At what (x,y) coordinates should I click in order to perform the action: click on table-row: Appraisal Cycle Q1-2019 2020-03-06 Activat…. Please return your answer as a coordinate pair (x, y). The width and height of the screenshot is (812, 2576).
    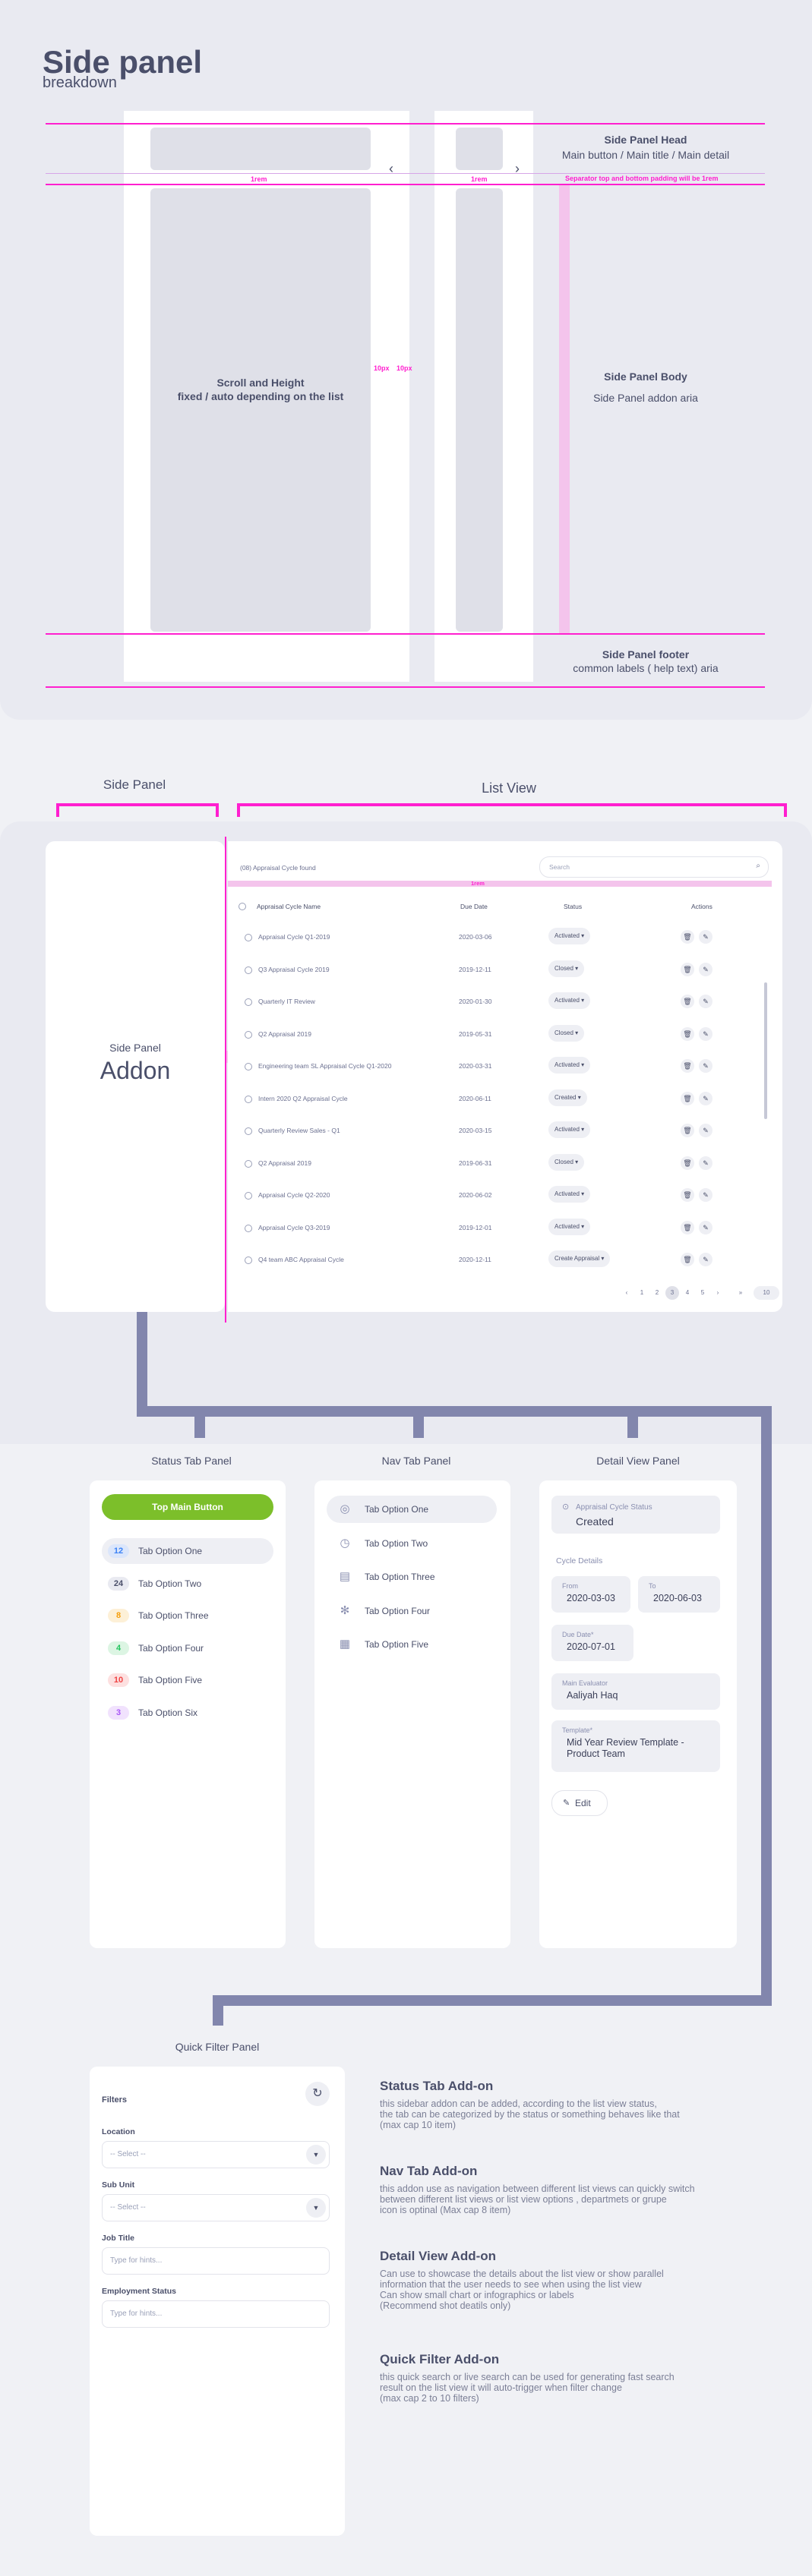
    Looking at the image, I should click on (494, 937).